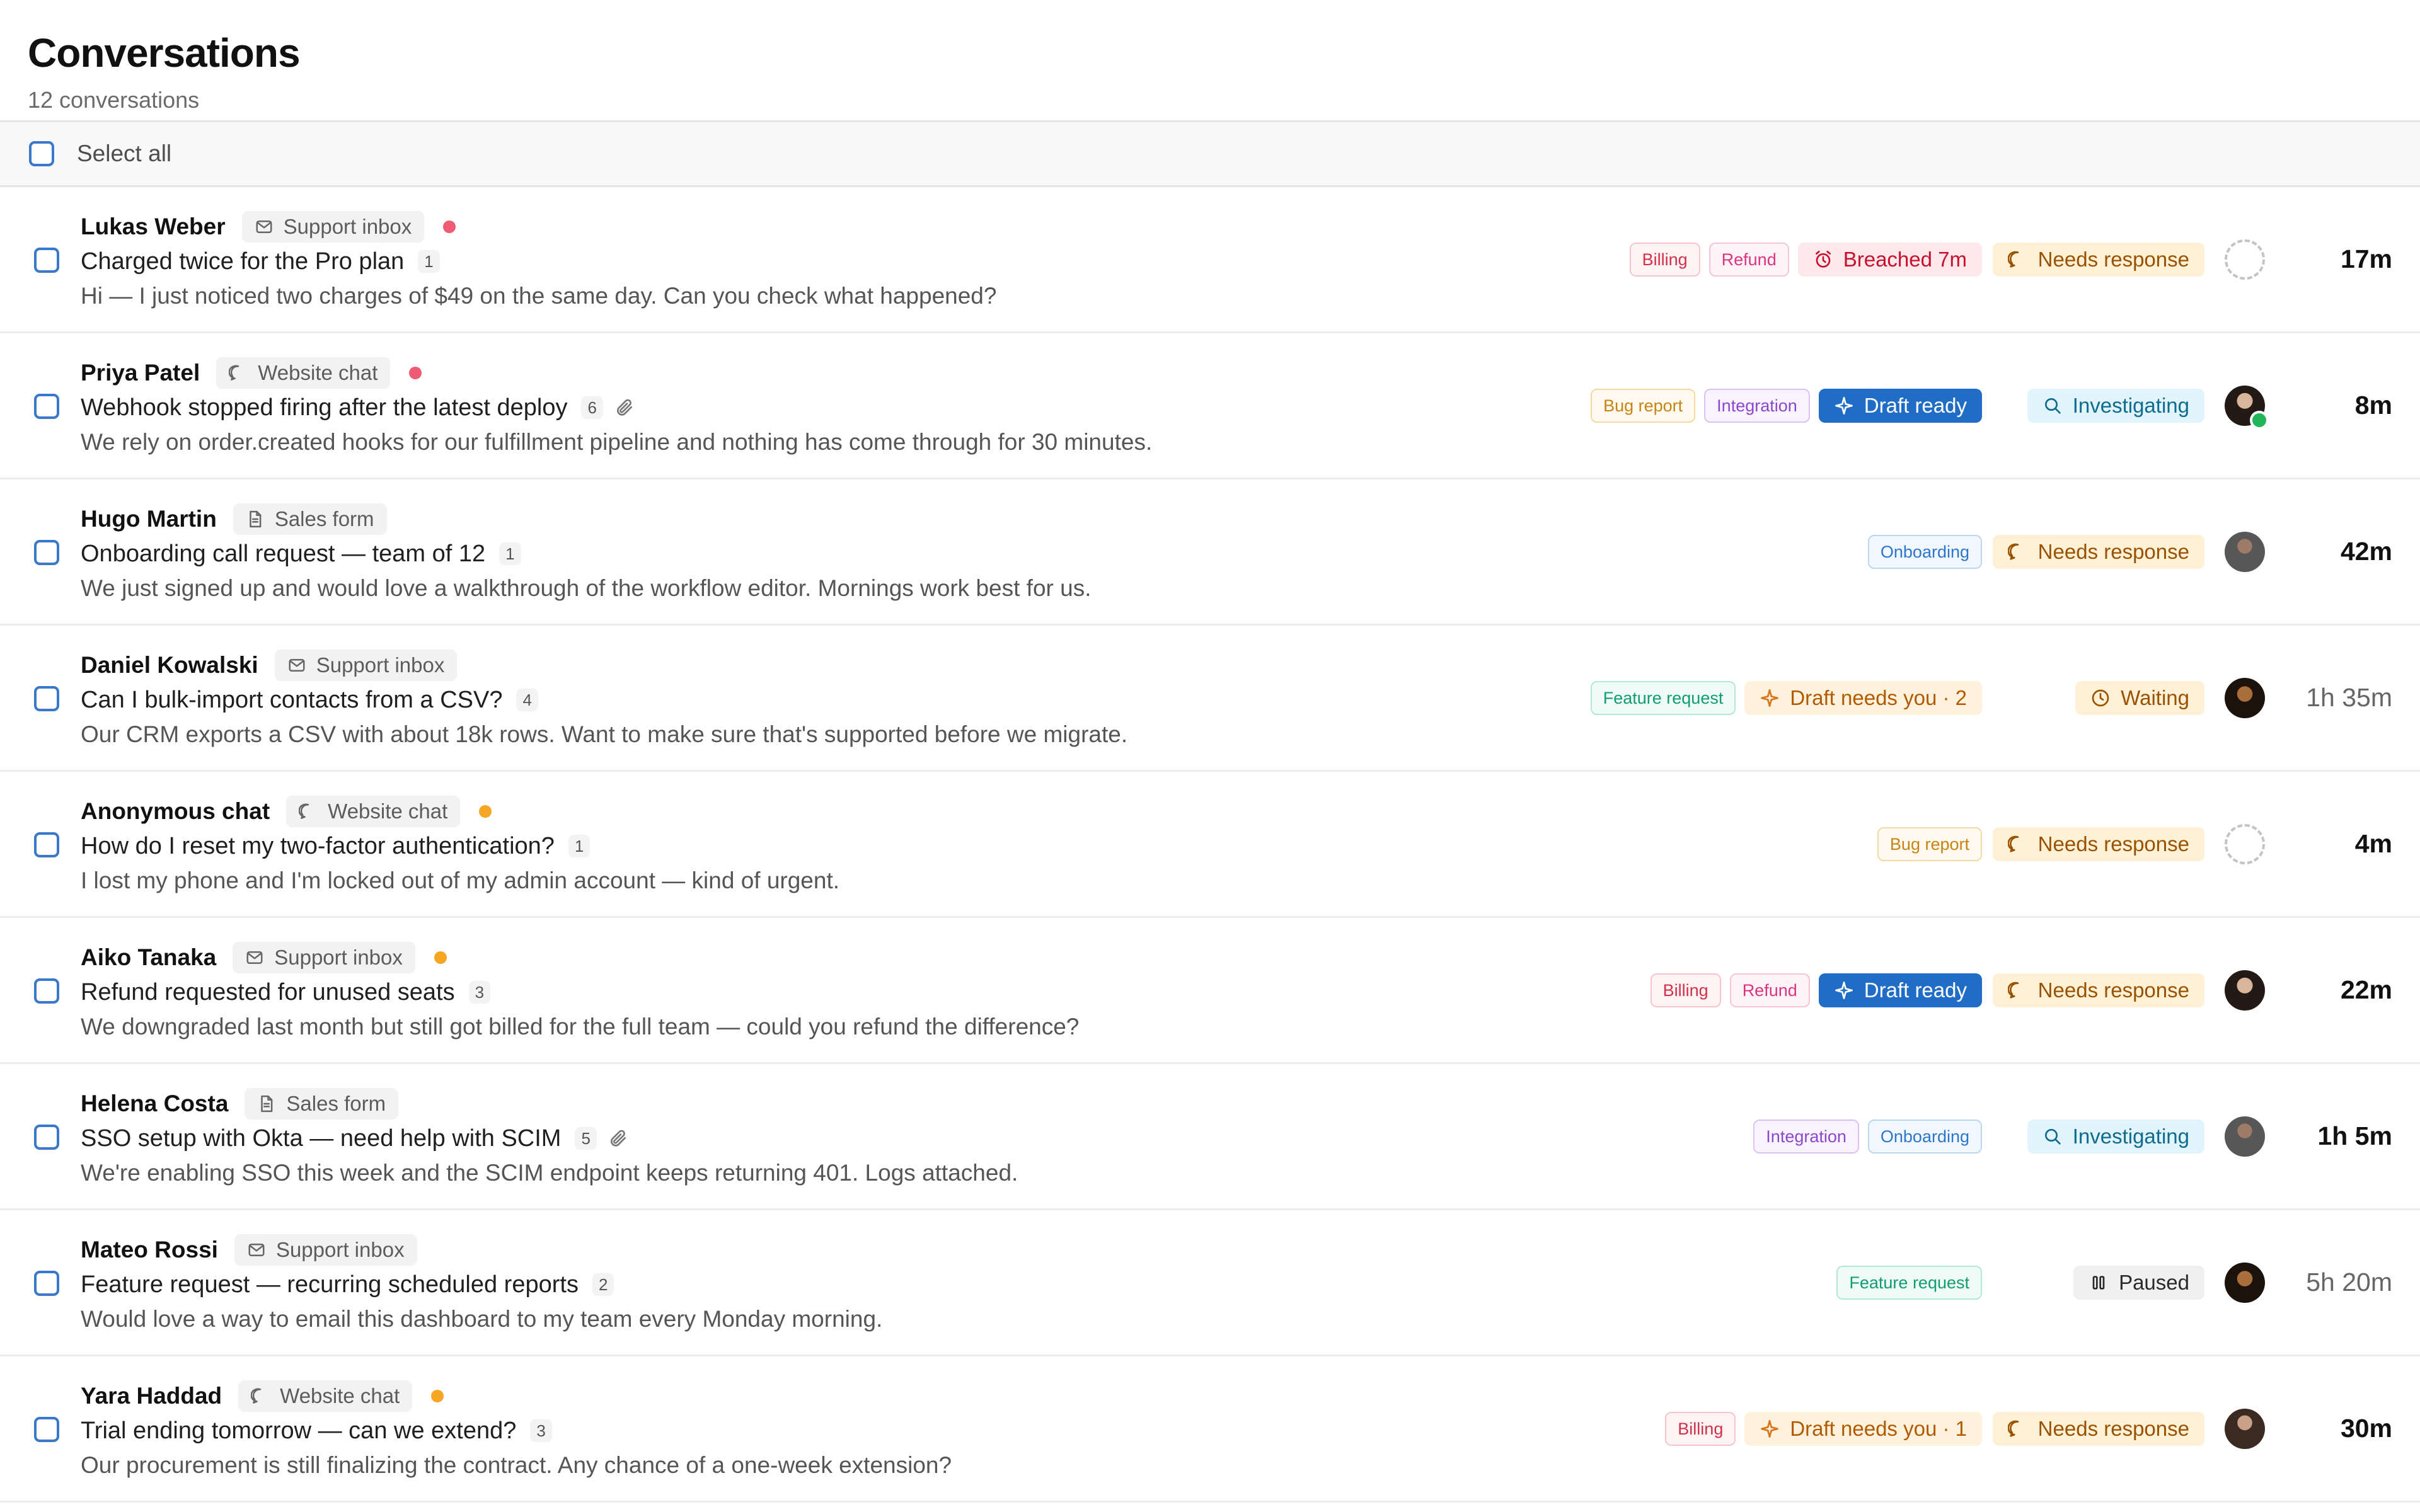 This screenshot has width=2420, height=1512. I want to click on time-since: 1h 35m, so click(2349, 697).